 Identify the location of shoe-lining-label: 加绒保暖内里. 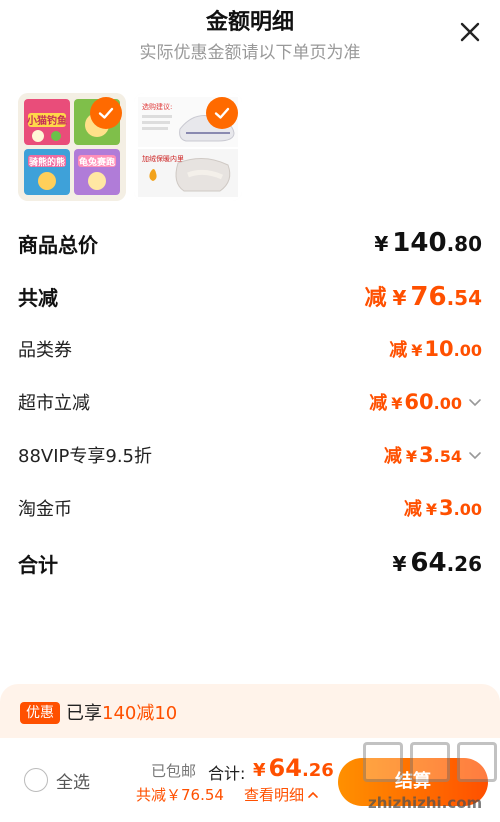
(163, 158).